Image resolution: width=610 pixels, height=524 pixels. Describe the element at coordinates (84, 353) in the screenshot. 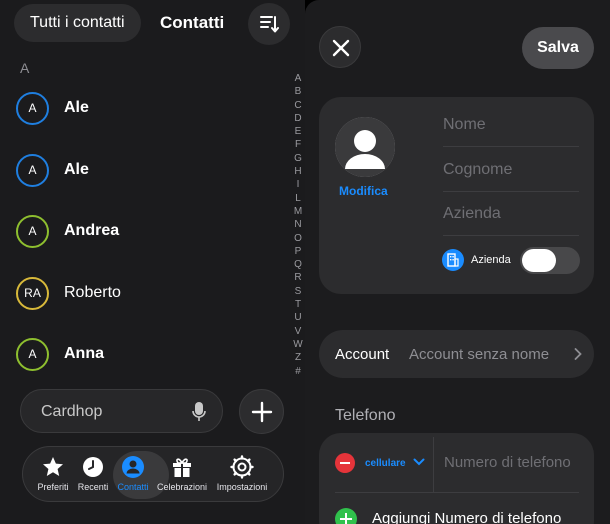

I see `contact-name: Anna` at that location.